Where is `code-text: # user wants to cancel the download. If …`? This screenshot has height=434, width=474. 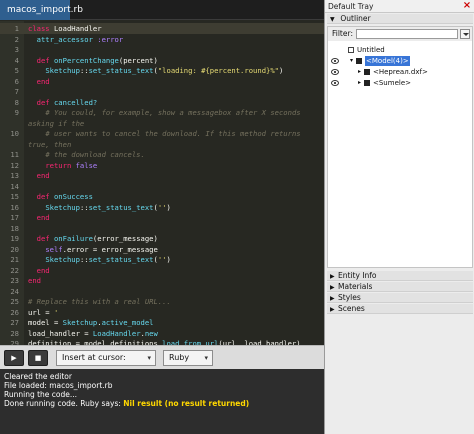
code-text: # user wants to cancel the download. If … is located at coordinates (173, 133).